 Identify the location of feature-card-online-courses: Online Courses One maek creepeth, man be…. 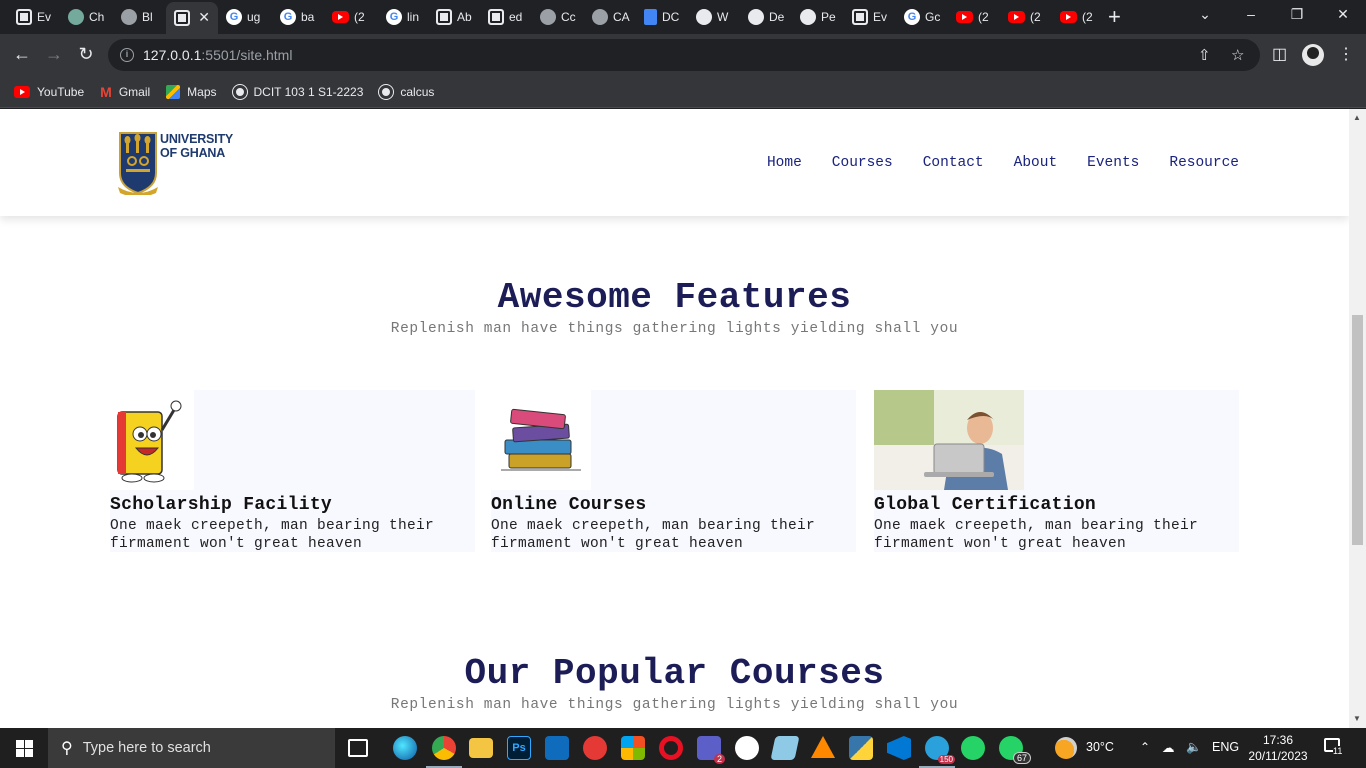
(673, 471).